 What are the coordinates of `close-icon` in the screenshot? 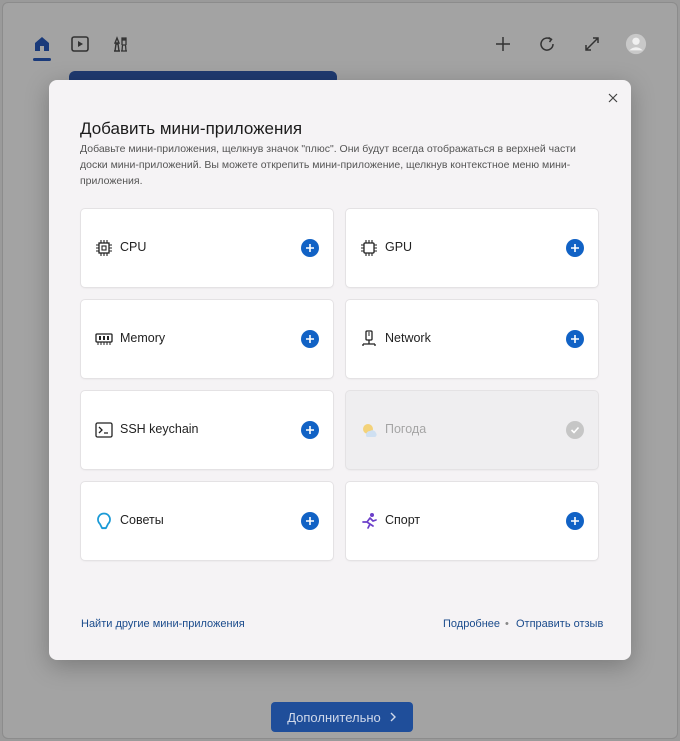 It's located at (613, 98).